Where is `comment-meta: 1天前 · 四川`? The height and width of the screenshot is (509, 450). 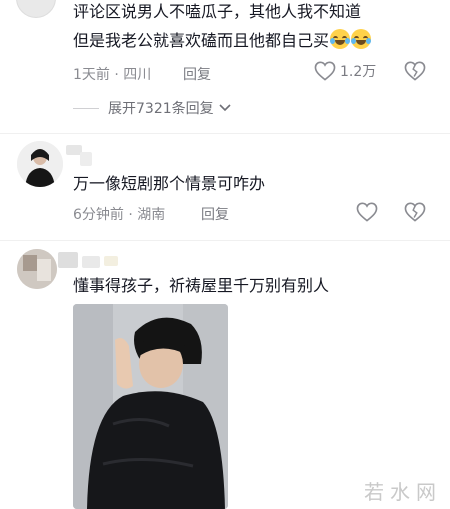
comment-meta: 1天前 · 四川 is located at coordinates (112, 75).